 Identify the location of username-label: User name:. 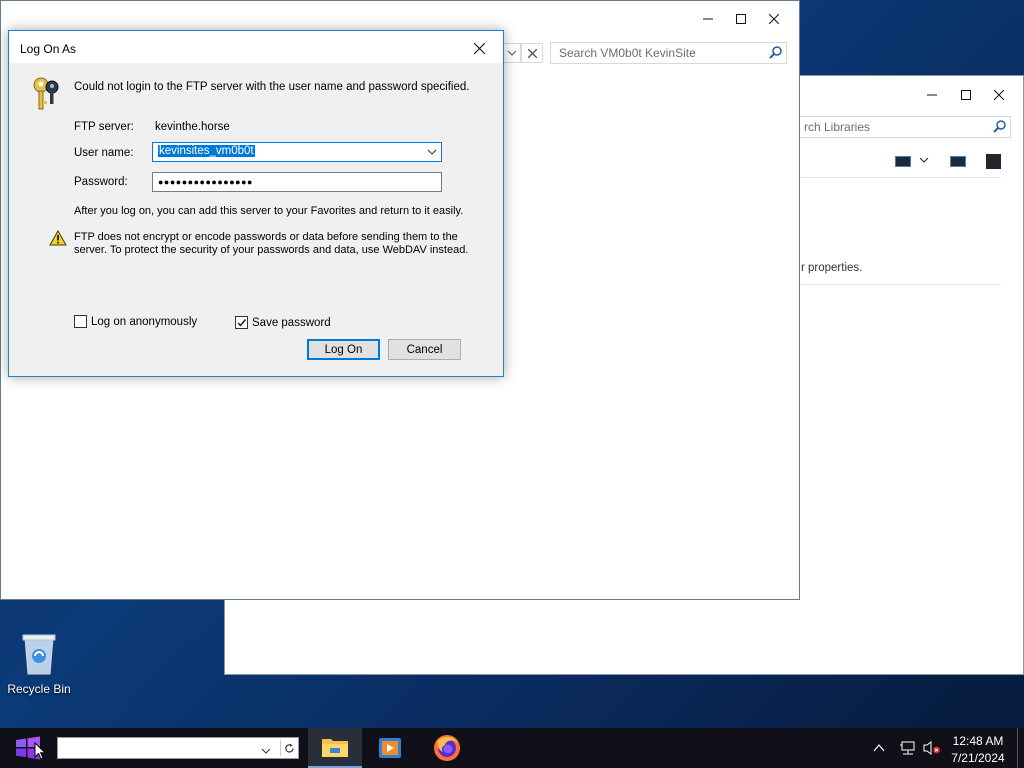
(104, 153).